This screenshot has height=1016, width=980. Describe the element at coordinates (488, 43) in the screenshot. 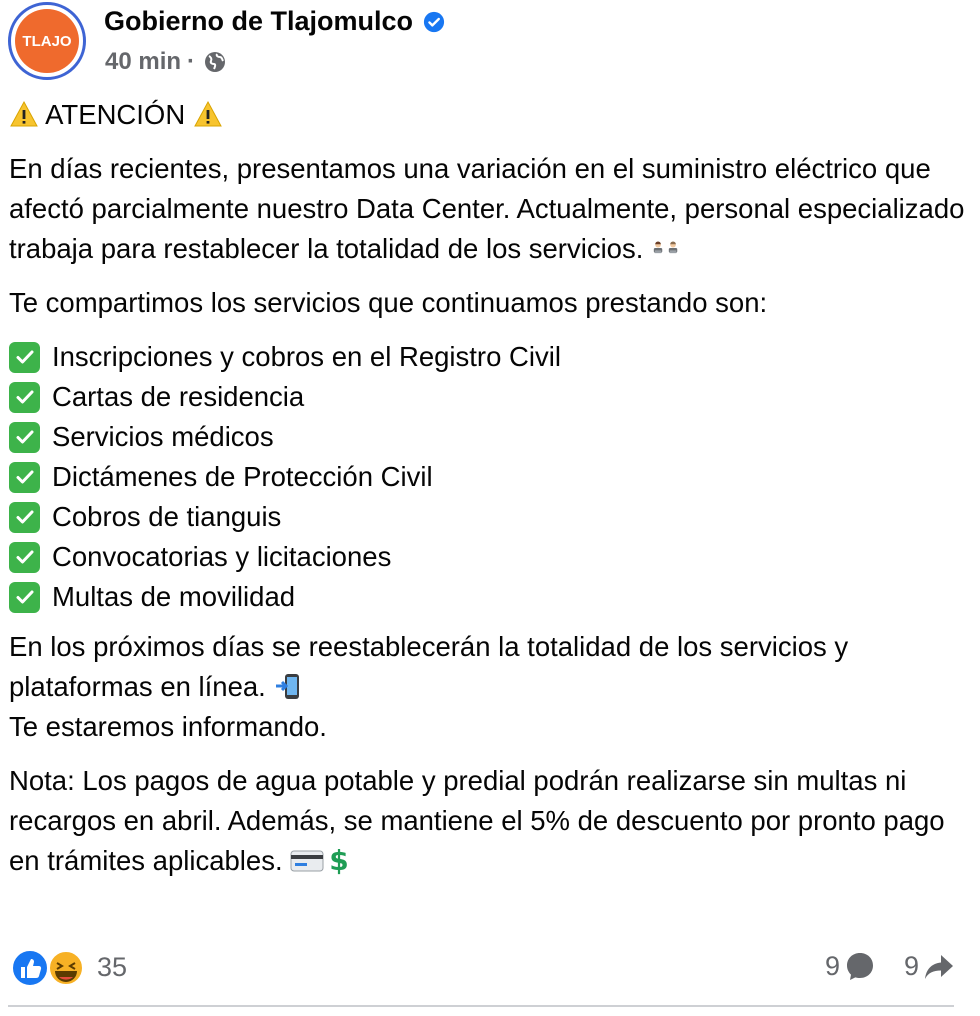

I see `post-header: TLAJO Gobierno de Tlajomulco 40 min ·` at that location.